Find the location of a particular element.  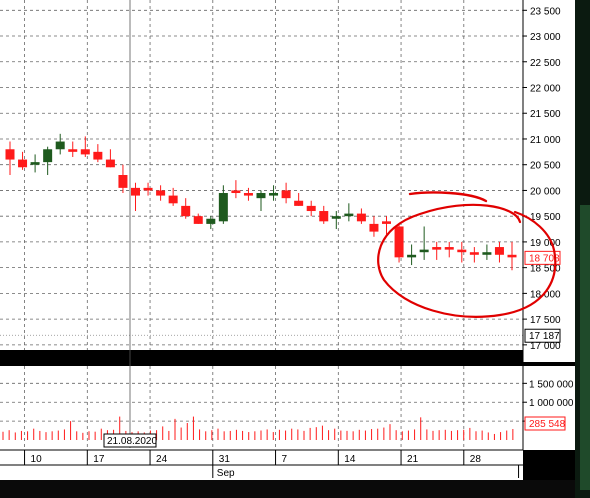

volume-tick-label: 1 500 000 is located at coordinates (551, 384).